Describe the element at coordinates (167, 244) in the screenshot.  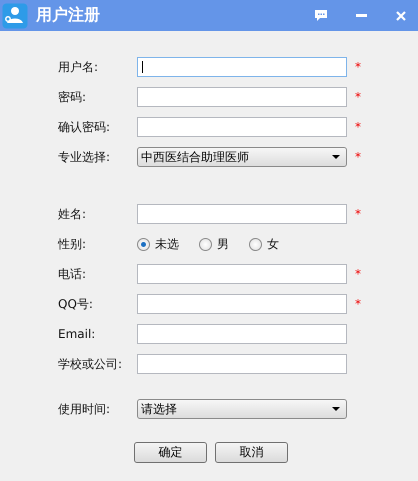
I see `radio-label: 未选` at that location.